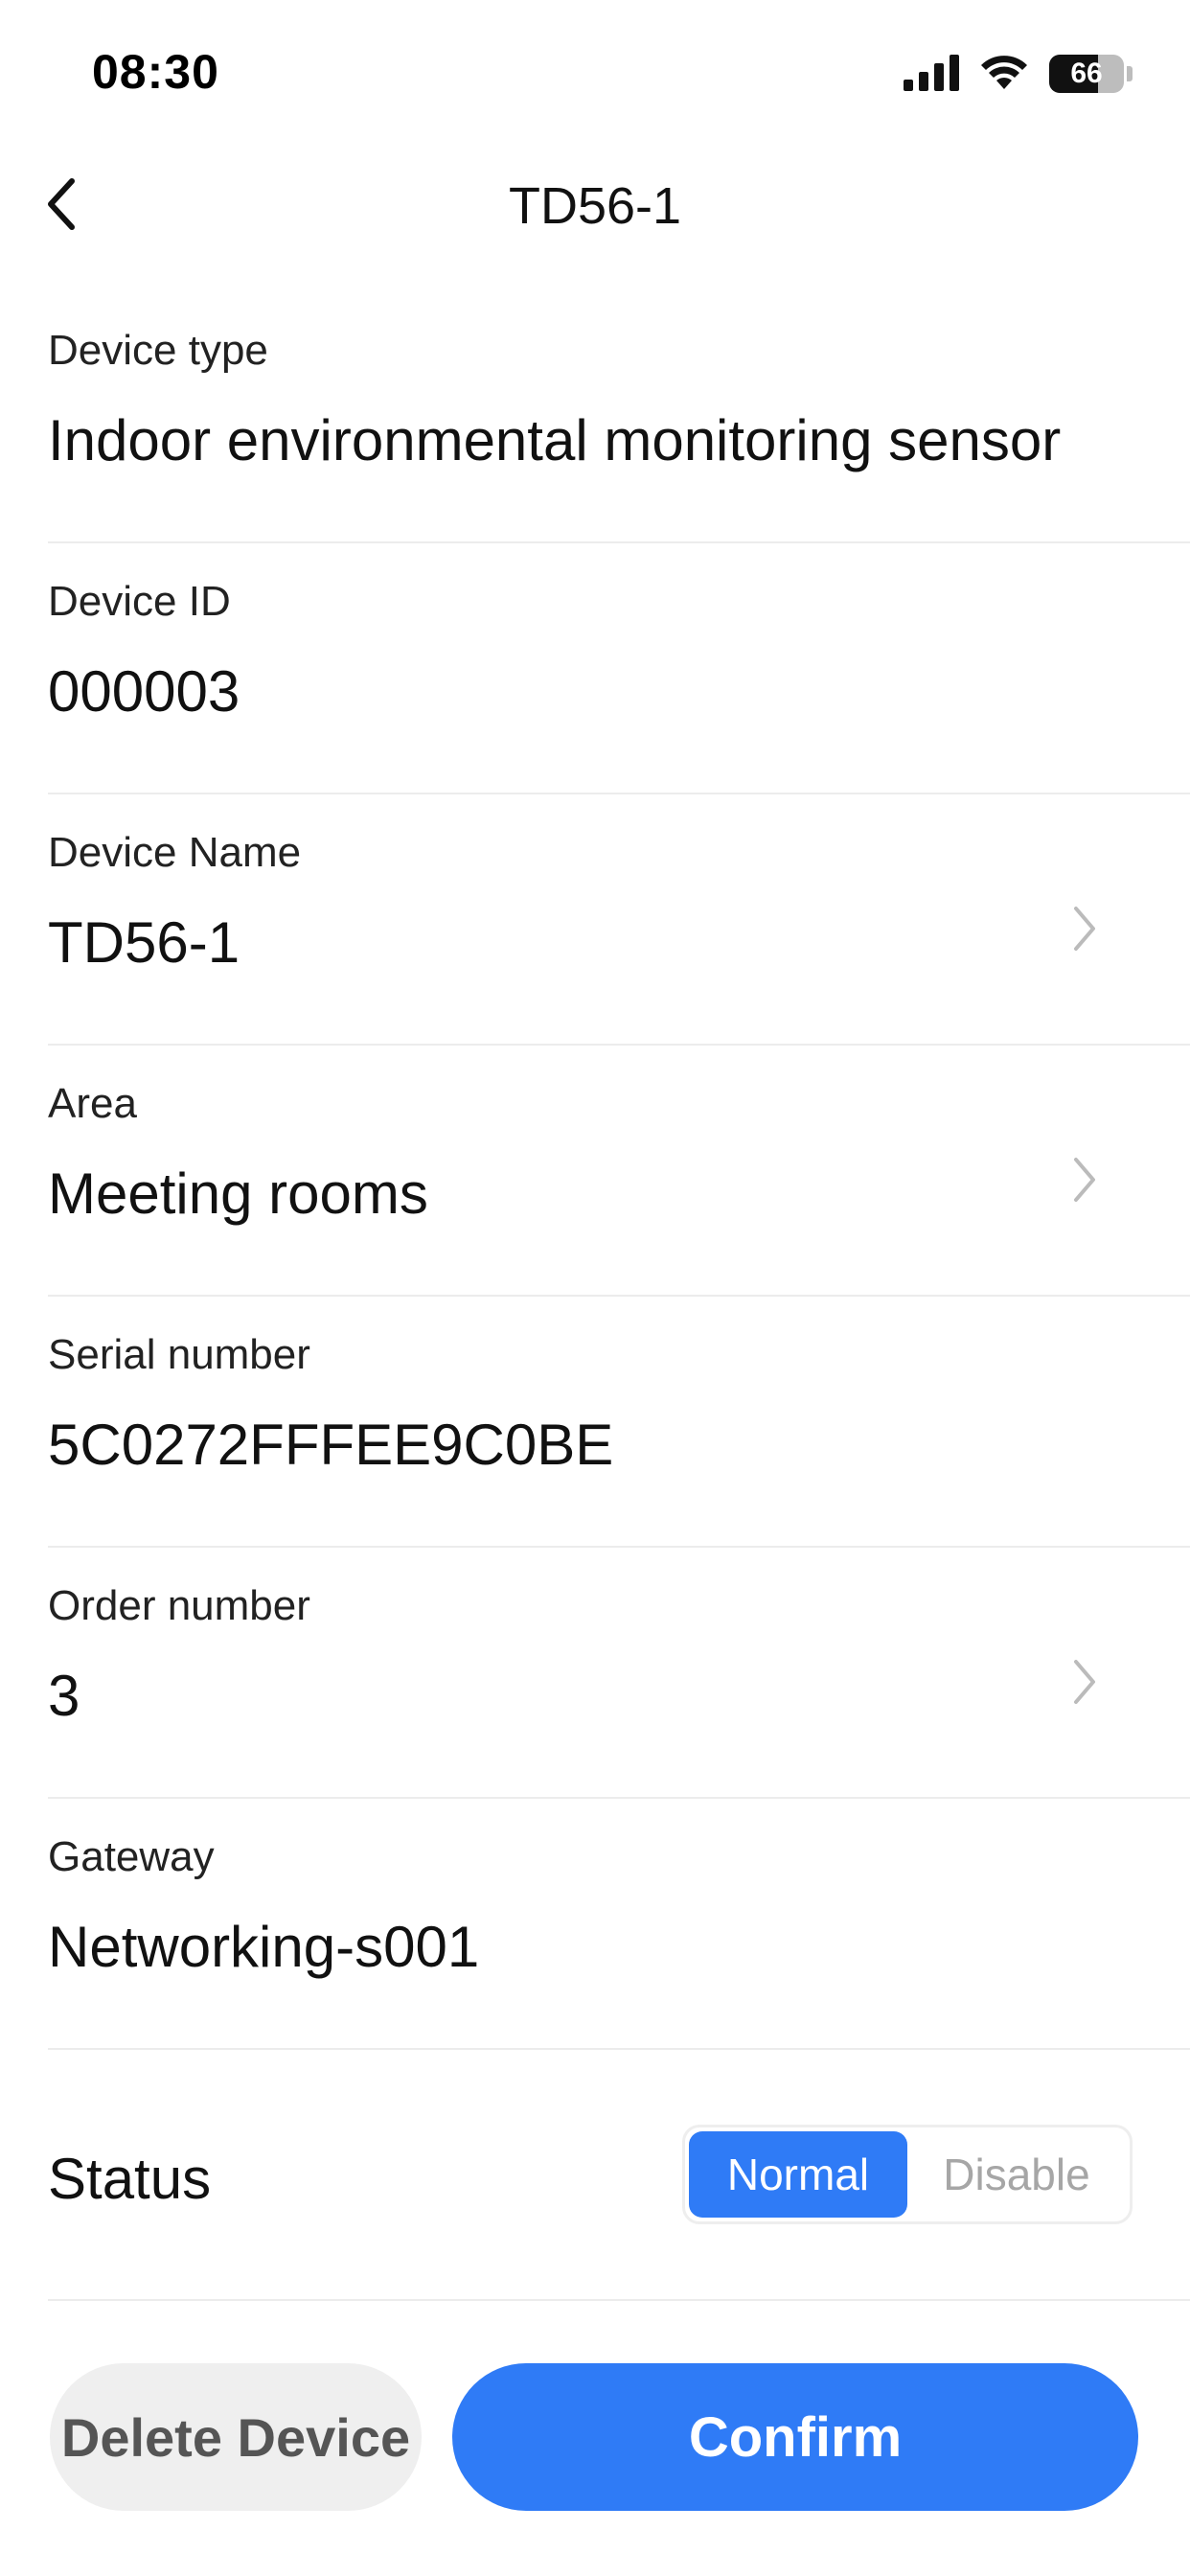 This screenshot has width=1190, height=2576. What do you see at coordinates (619, 1924) in the screenshot?
I see `field-row-gateway: Gateway Networking-s001` at bounding box center [619, 1924].